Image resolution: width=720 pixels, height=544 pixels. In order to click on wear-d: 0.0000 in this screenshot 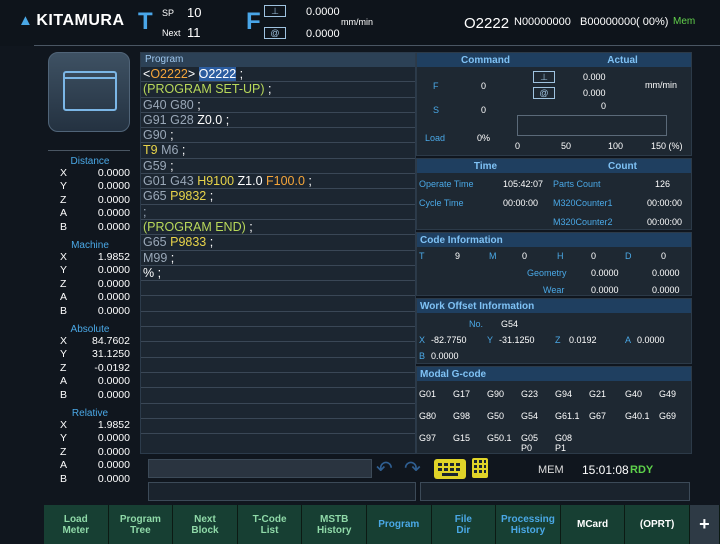, I will do `click(666, 290)`.